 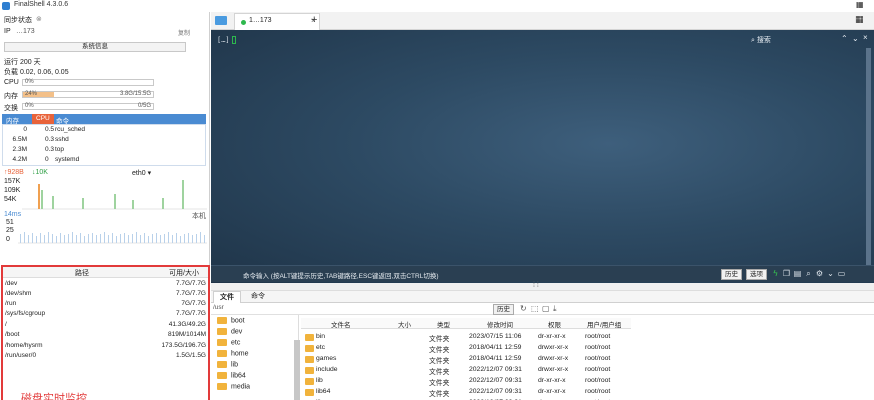 I want to click on file-panel-tabs: 文件 命令, so click(x=542, y=297).